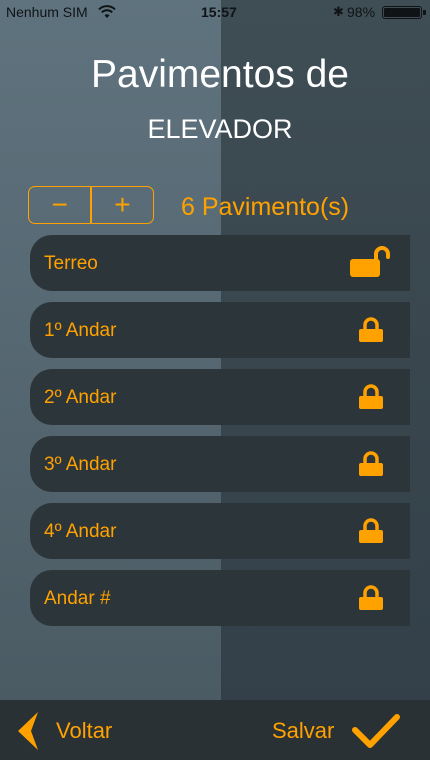 This screenshot has width=430, height=760. I want to click on chevron-left-icon, so click(28, 731).